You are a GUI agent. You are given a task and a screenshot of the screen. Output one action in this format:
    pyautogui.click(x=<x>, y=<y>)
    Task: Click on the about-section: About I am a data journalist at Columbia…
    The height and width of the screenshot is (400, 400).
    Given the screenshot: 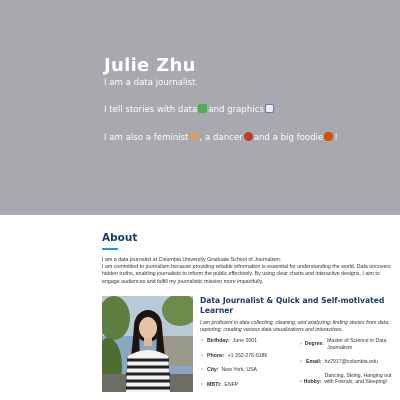 What is the action you would take?
    pyautogui.click(x=247, y=258)
    